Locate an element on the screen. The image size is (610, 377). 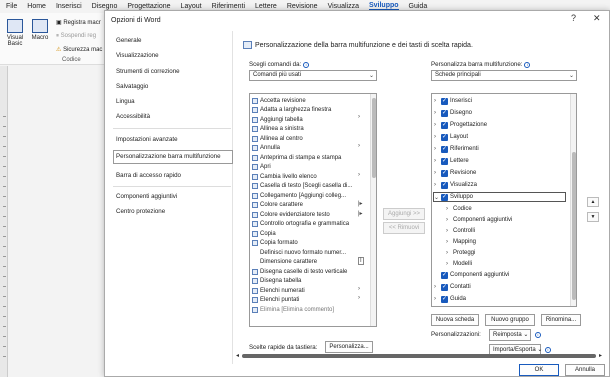
nav-item-salvataggio: Salvataggio is located at coordinates (132, 86).